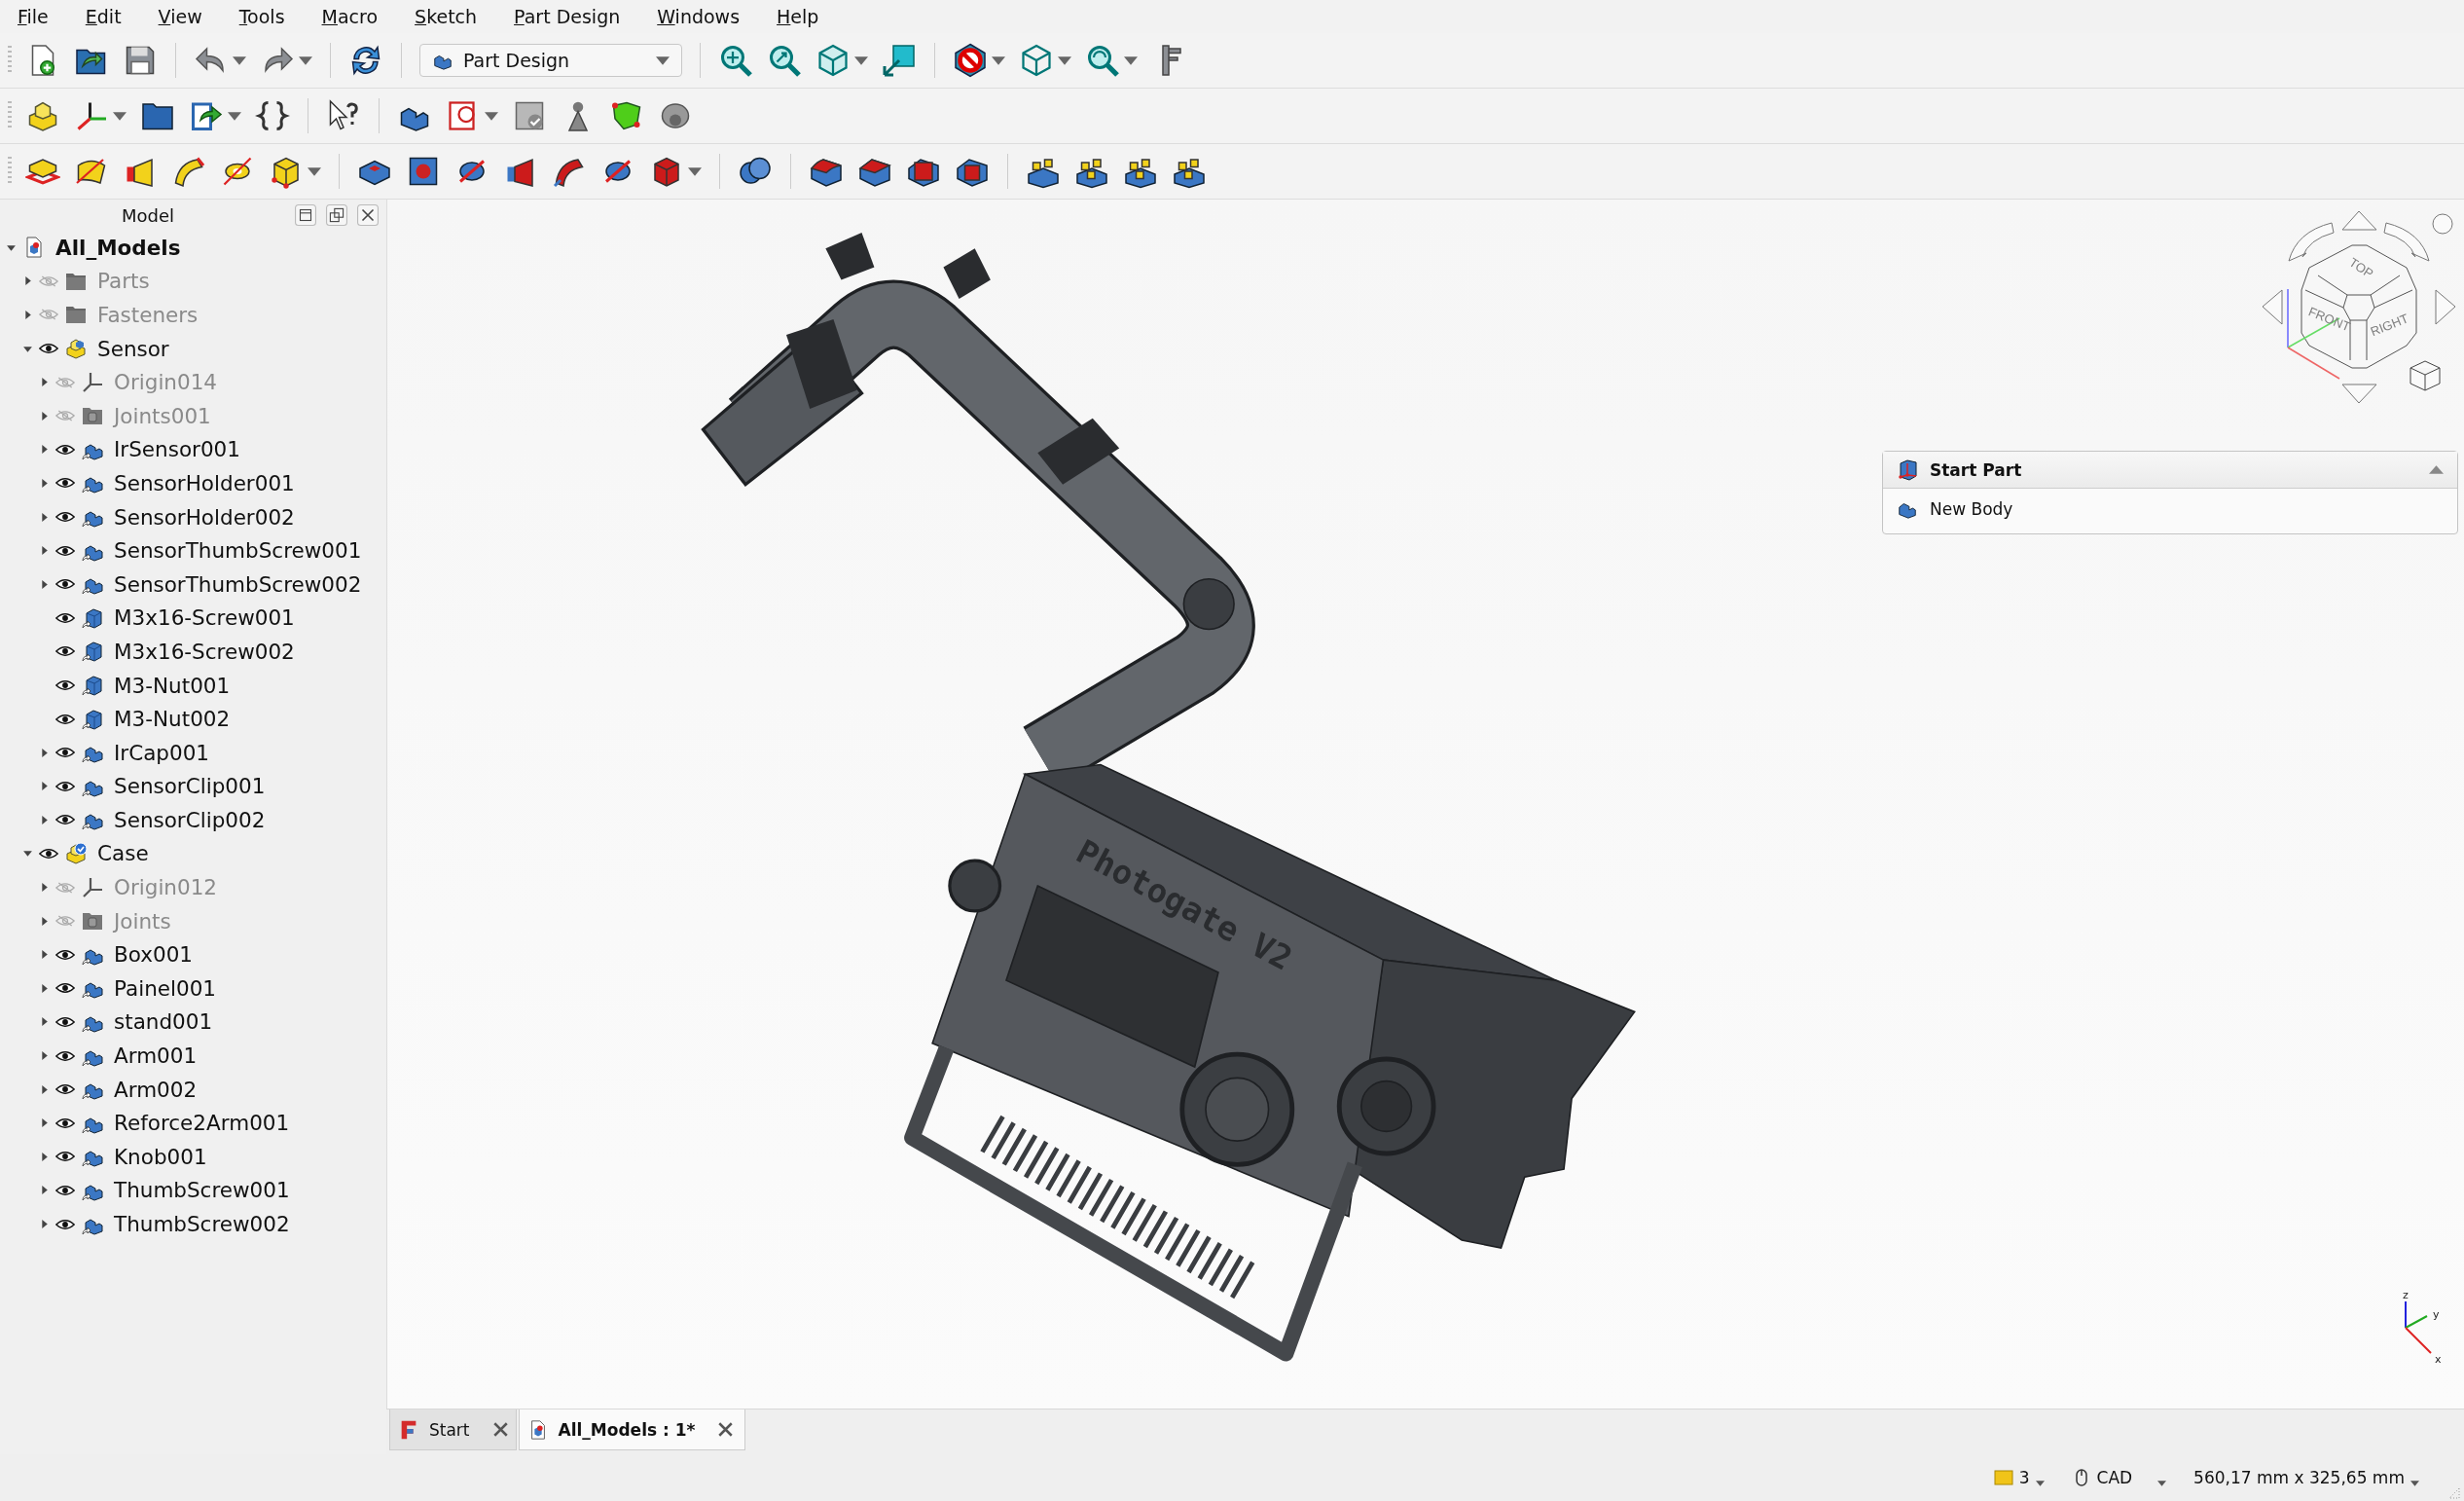 This screenshot has width=2464, height=1501. I want to click on menu-item: View, so click(180, 16).